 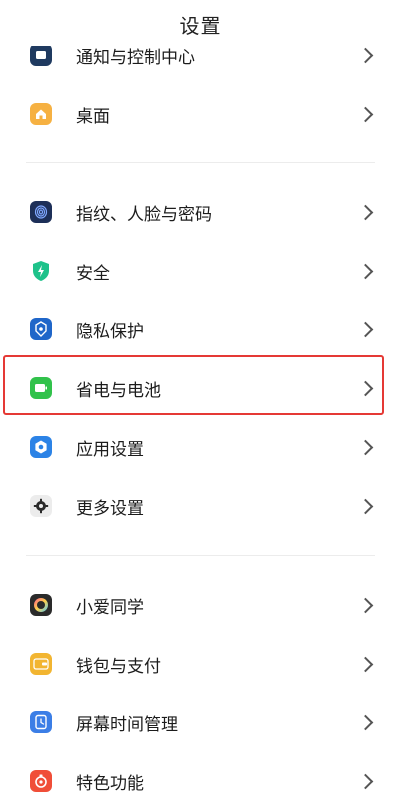 I want to click on fingerprint-icon, so click(x=41, y=212).